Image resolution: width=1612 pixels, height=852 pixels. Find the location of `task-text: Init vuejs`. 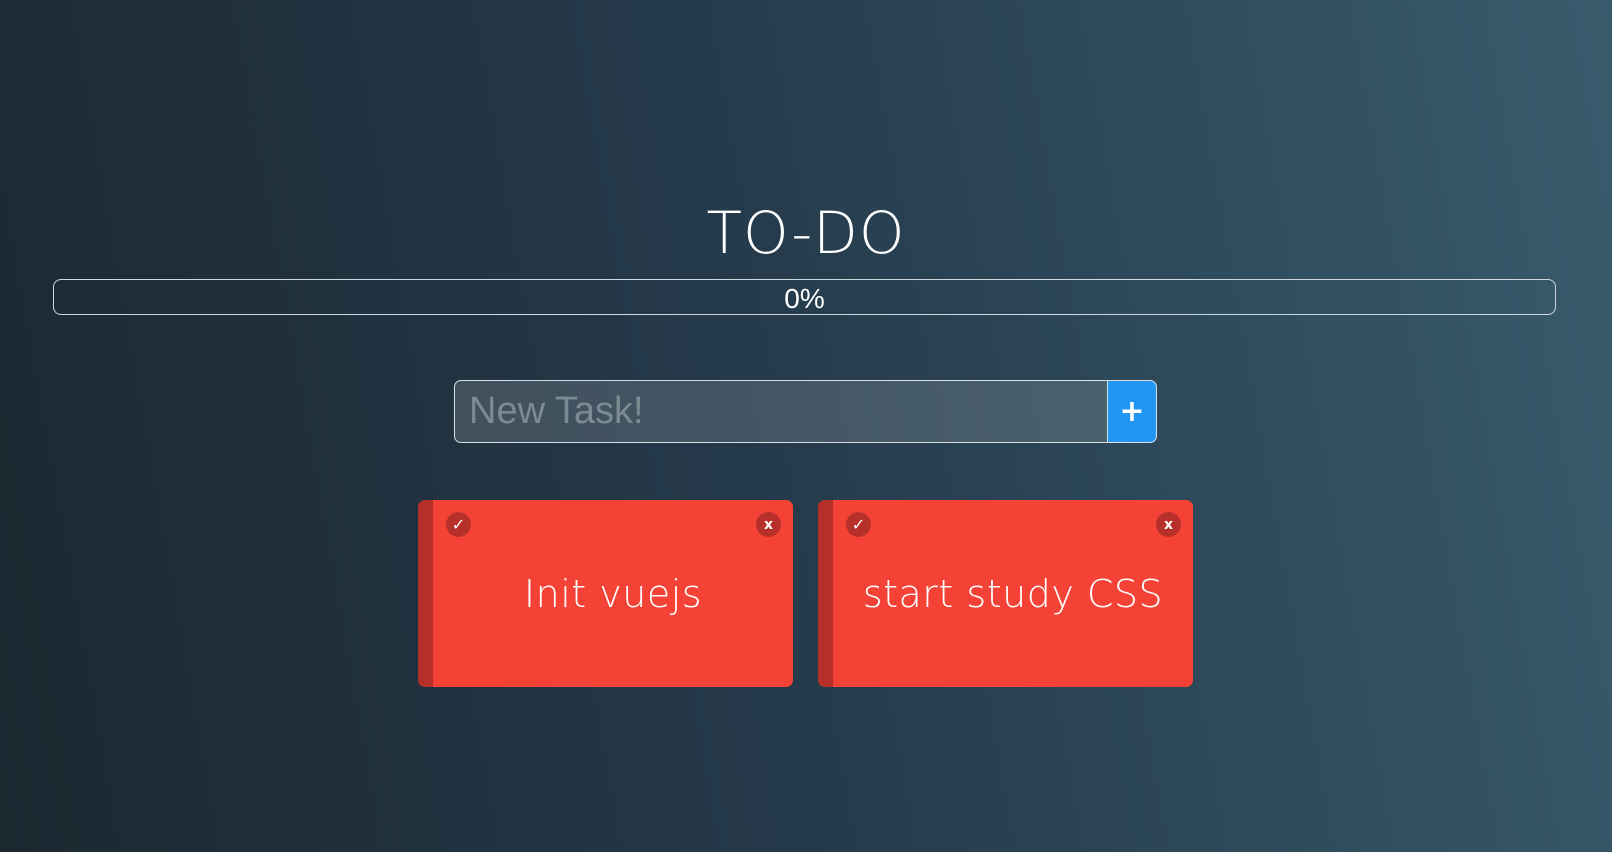

task-text: Init vuejs is located at coordinates (613, 593).